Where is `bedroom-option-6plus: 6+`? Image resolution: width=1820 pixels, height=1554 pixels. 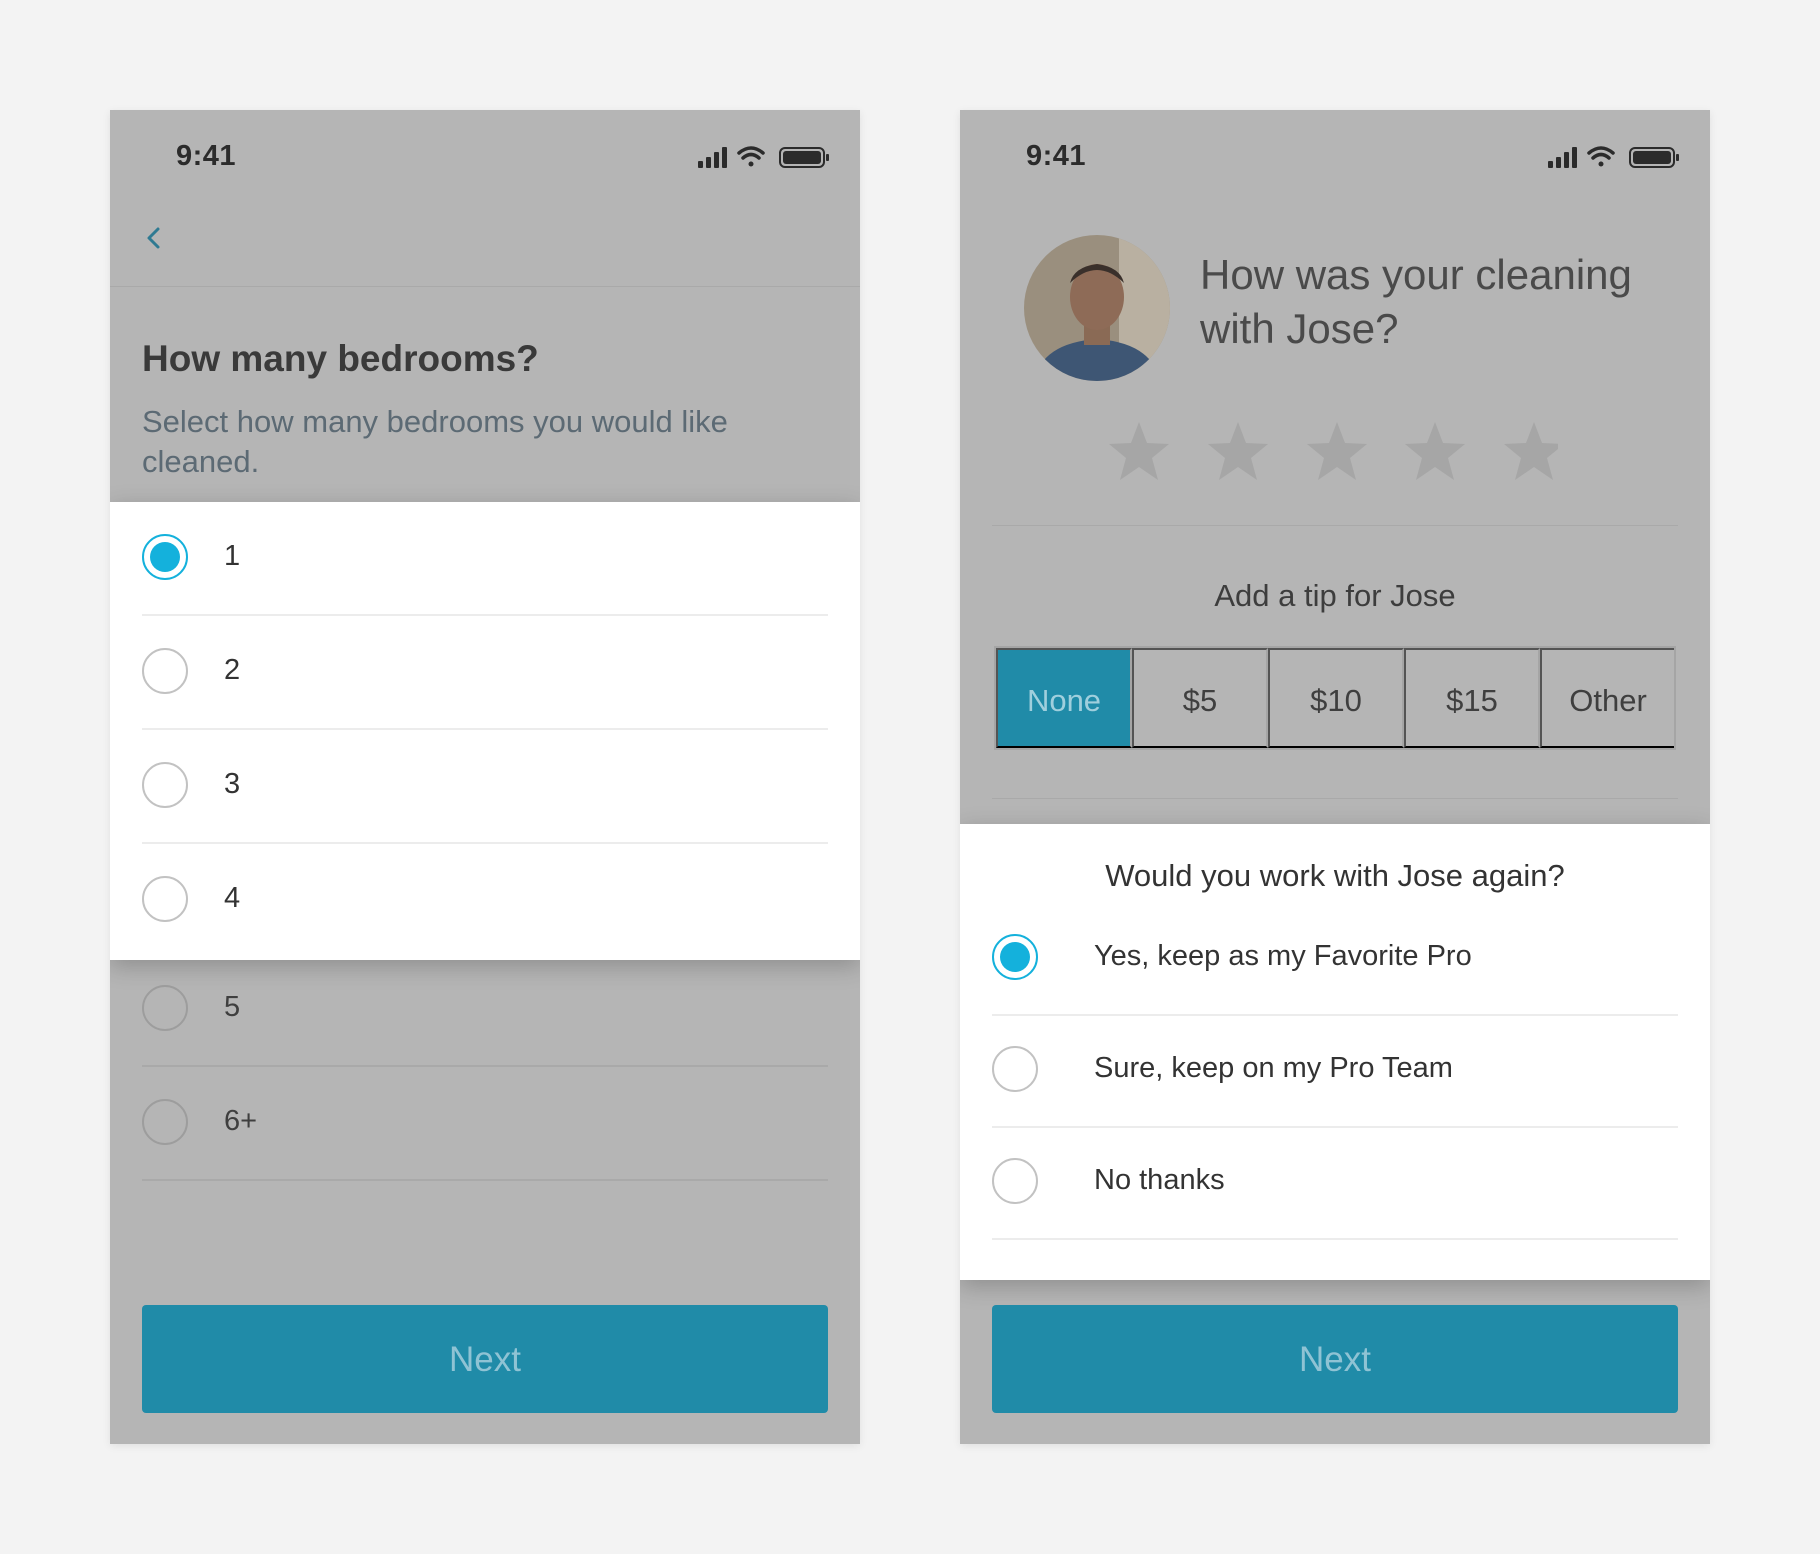
bedroom-option-6plus: 6+ is located at coordinates (485, 1124).